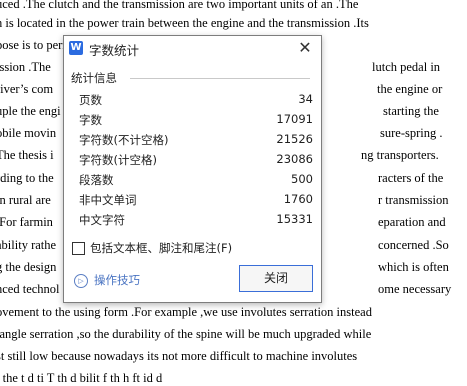 Image resolution: width=467 pixels, height=386 pixels. Describe the element at coordinates (118, 160) in the screenshot. I see `stat-label: 字符数(计空格)` at that location.